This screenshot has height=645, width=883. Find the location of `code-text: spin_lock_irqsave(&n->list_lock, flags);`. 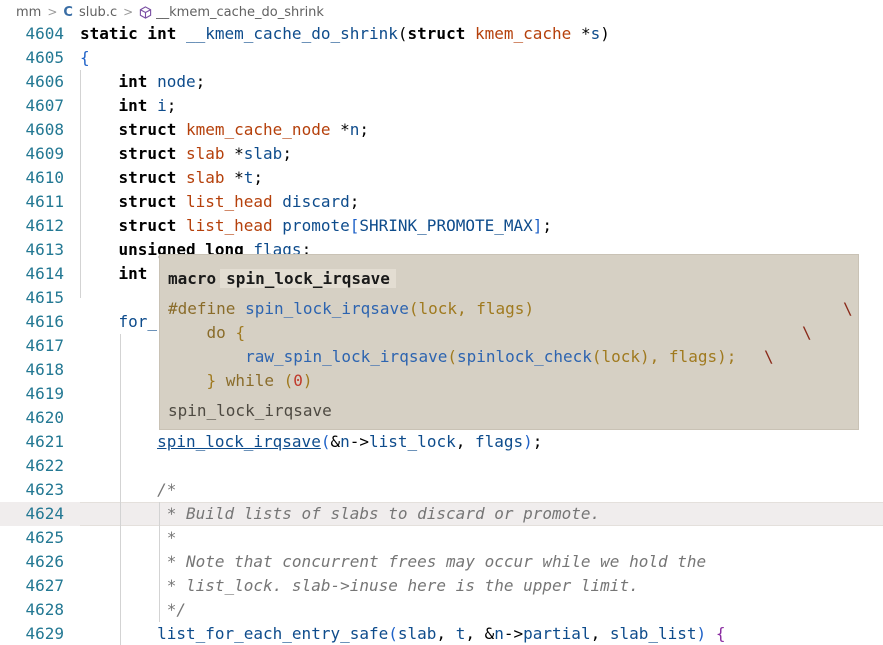

code-text: spin_lock_irqsave(&n->list_lock, flags); is located at coordinates (481, 442).